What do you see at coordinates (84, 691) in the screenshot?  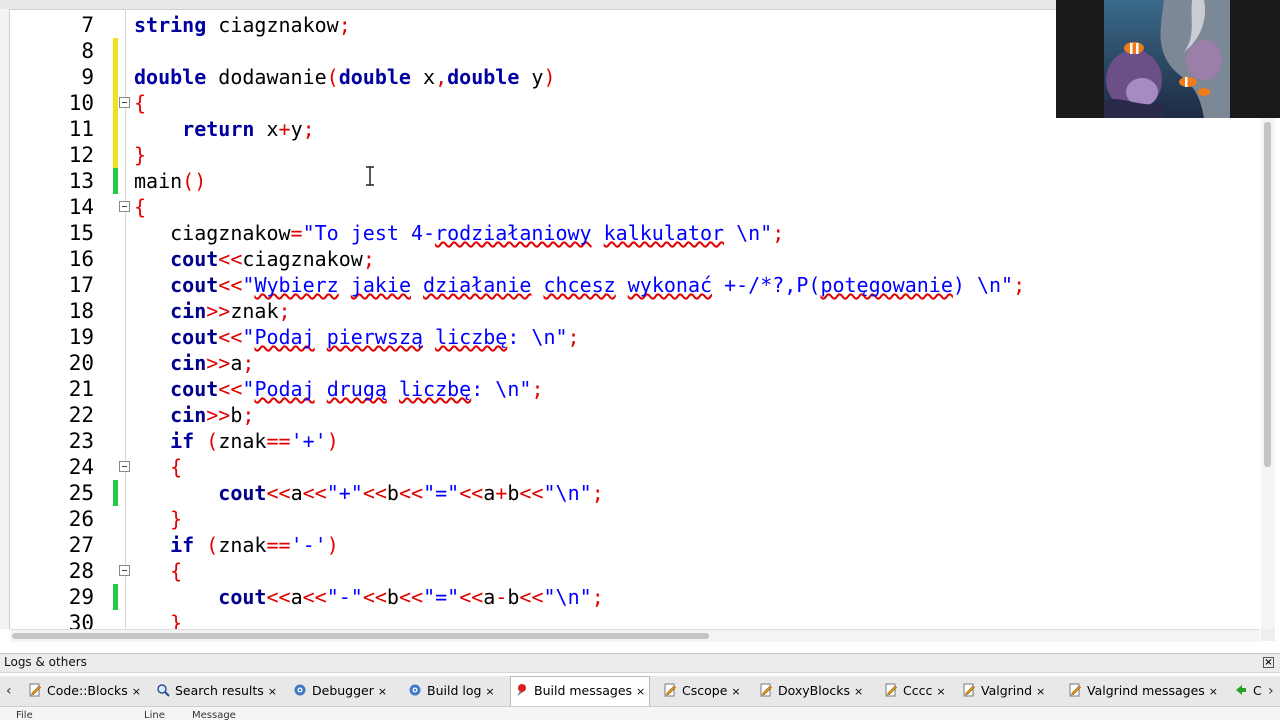 I see `logs-tab: Code::Blocks ×` at bounding box center [84, 691].